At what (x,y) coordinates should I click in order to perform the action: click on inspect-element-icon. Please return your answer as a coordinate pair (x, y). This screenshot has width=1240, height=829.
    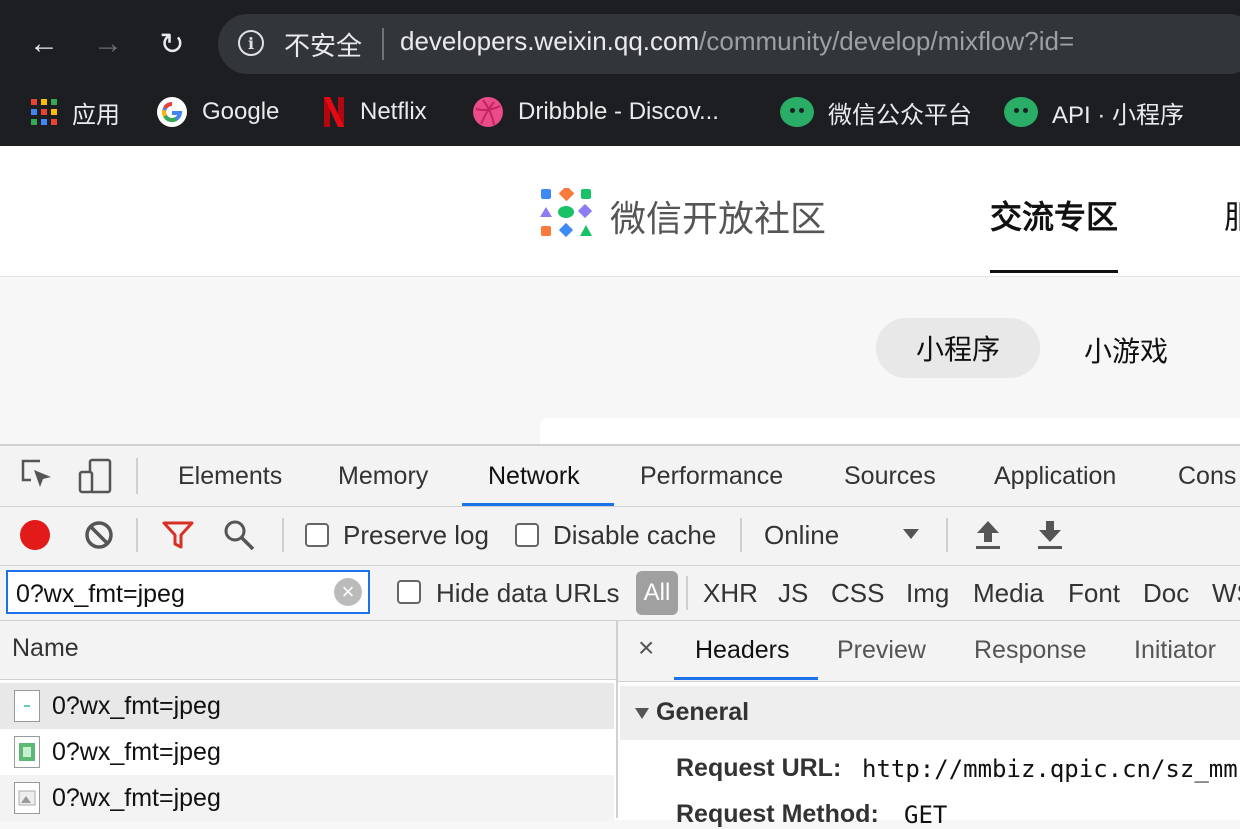
    Looking at the image, I should click on (37, 477).